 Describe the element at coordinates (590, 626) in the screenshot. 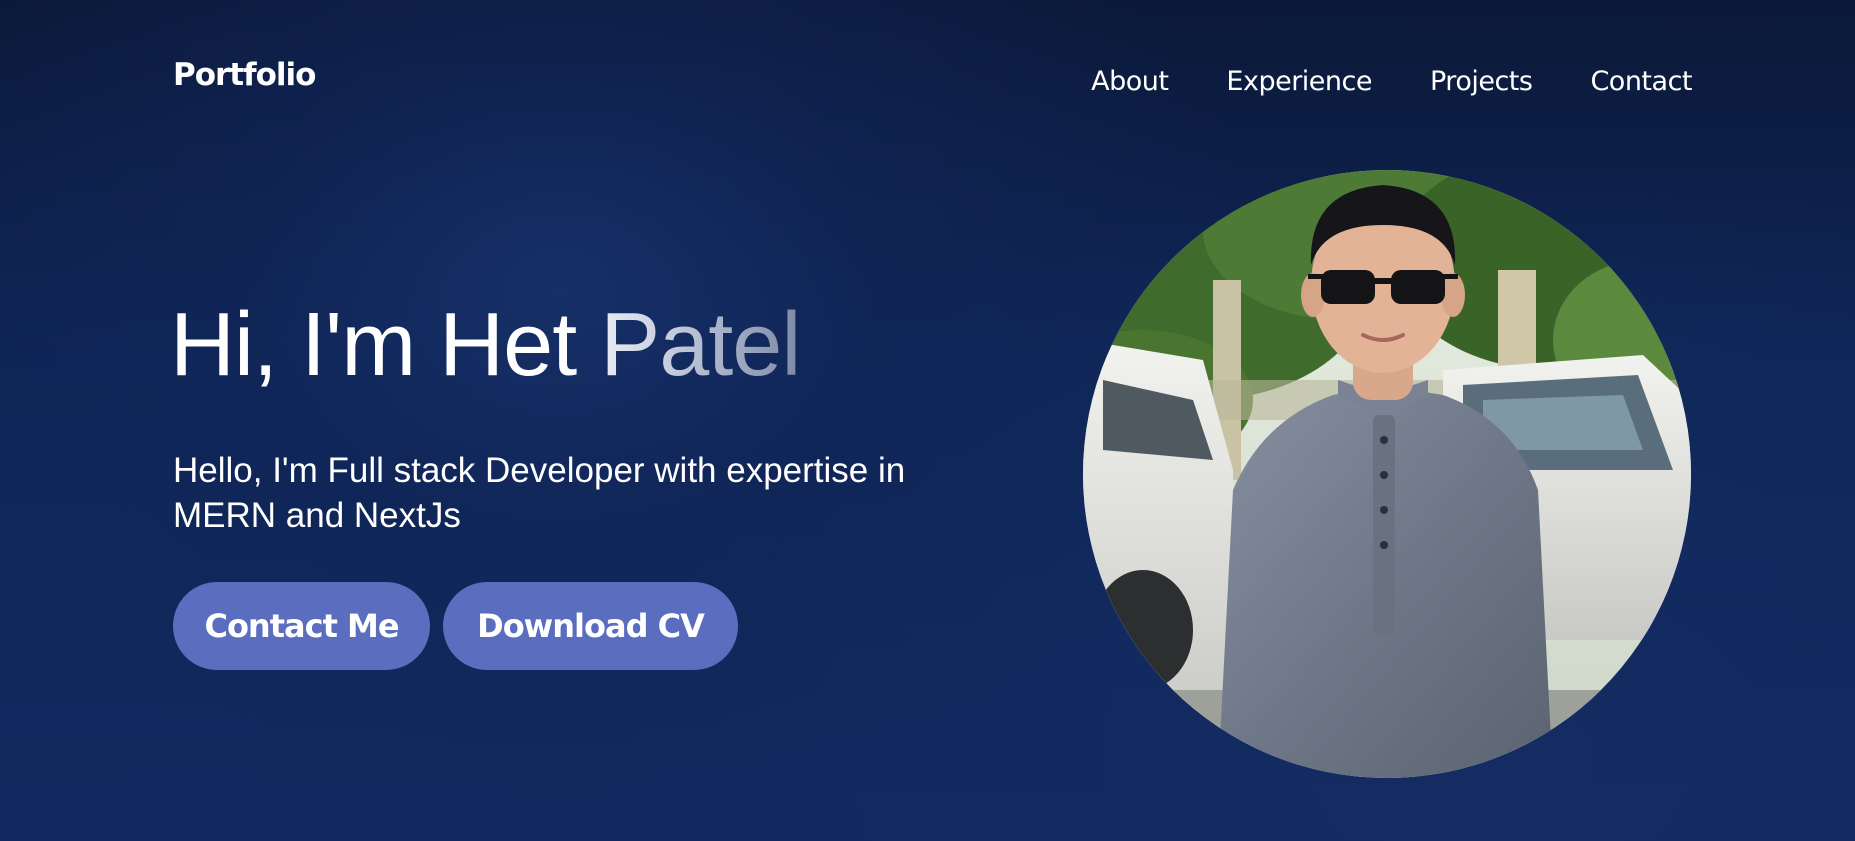

I see `download-cv-button: Download CV` at that location.